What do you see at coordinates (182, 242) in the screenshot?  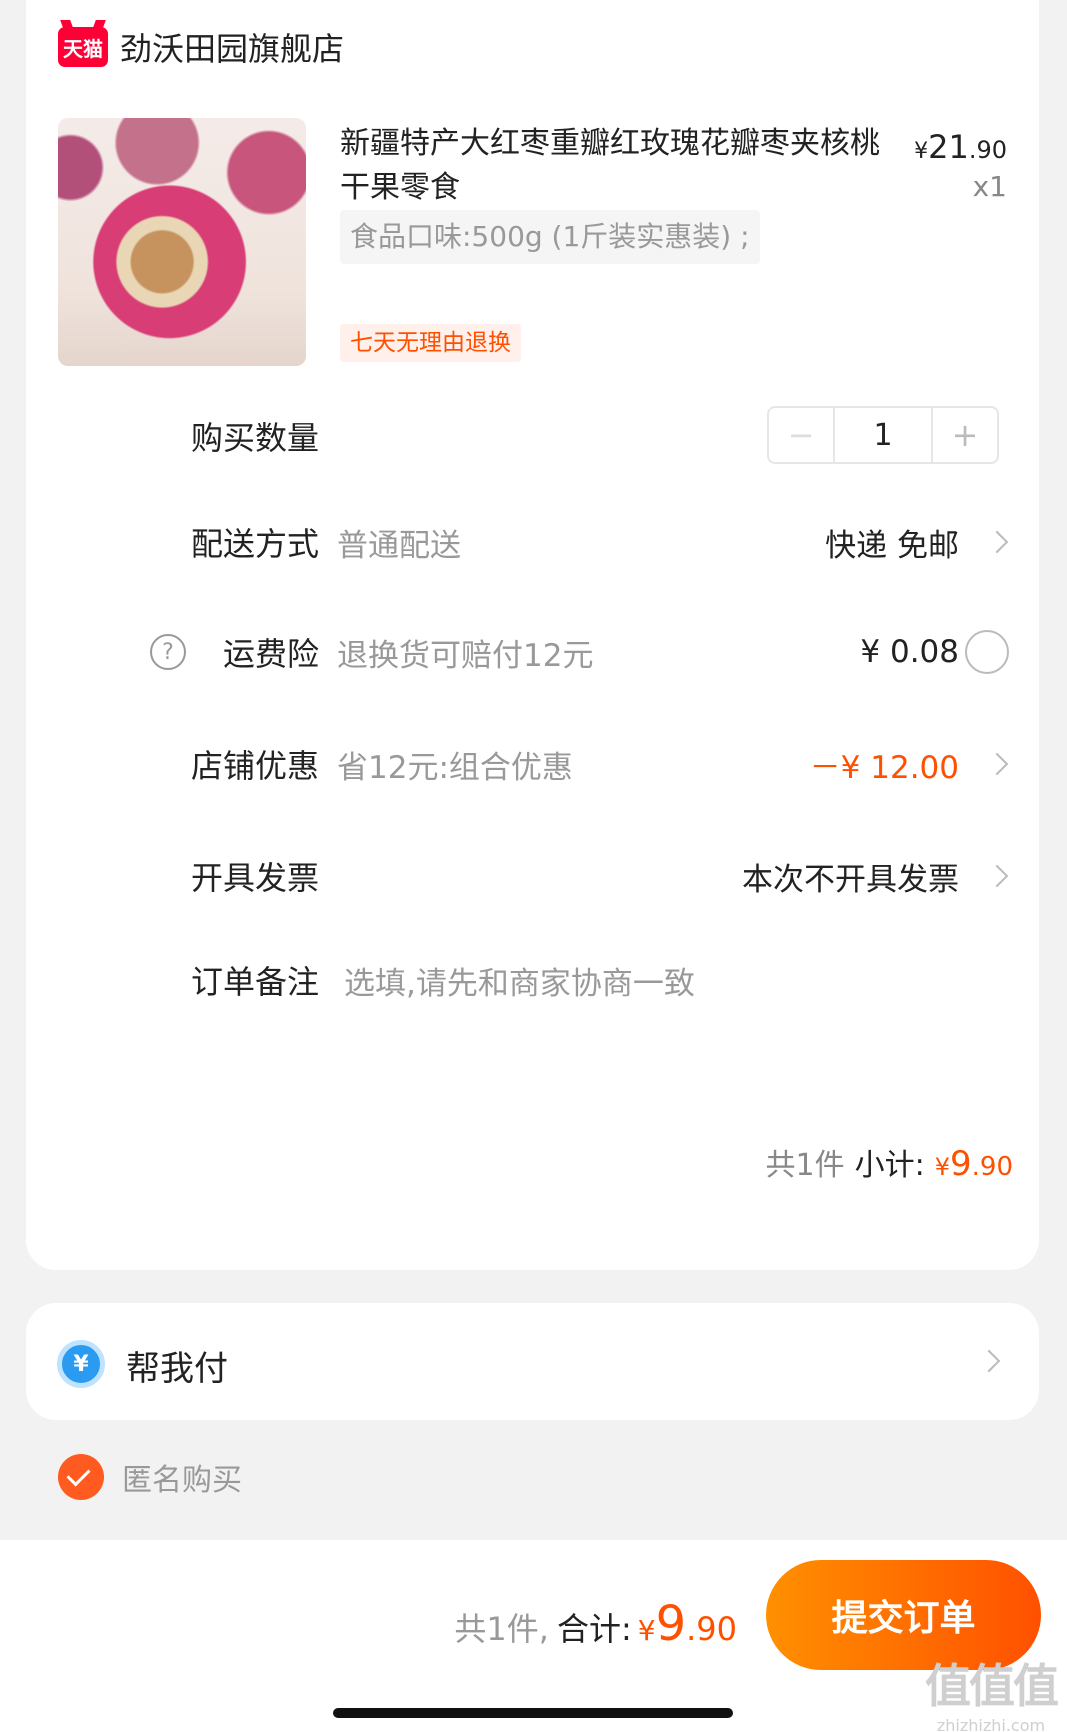 I see `product-image` at bounding box center [182, 242].